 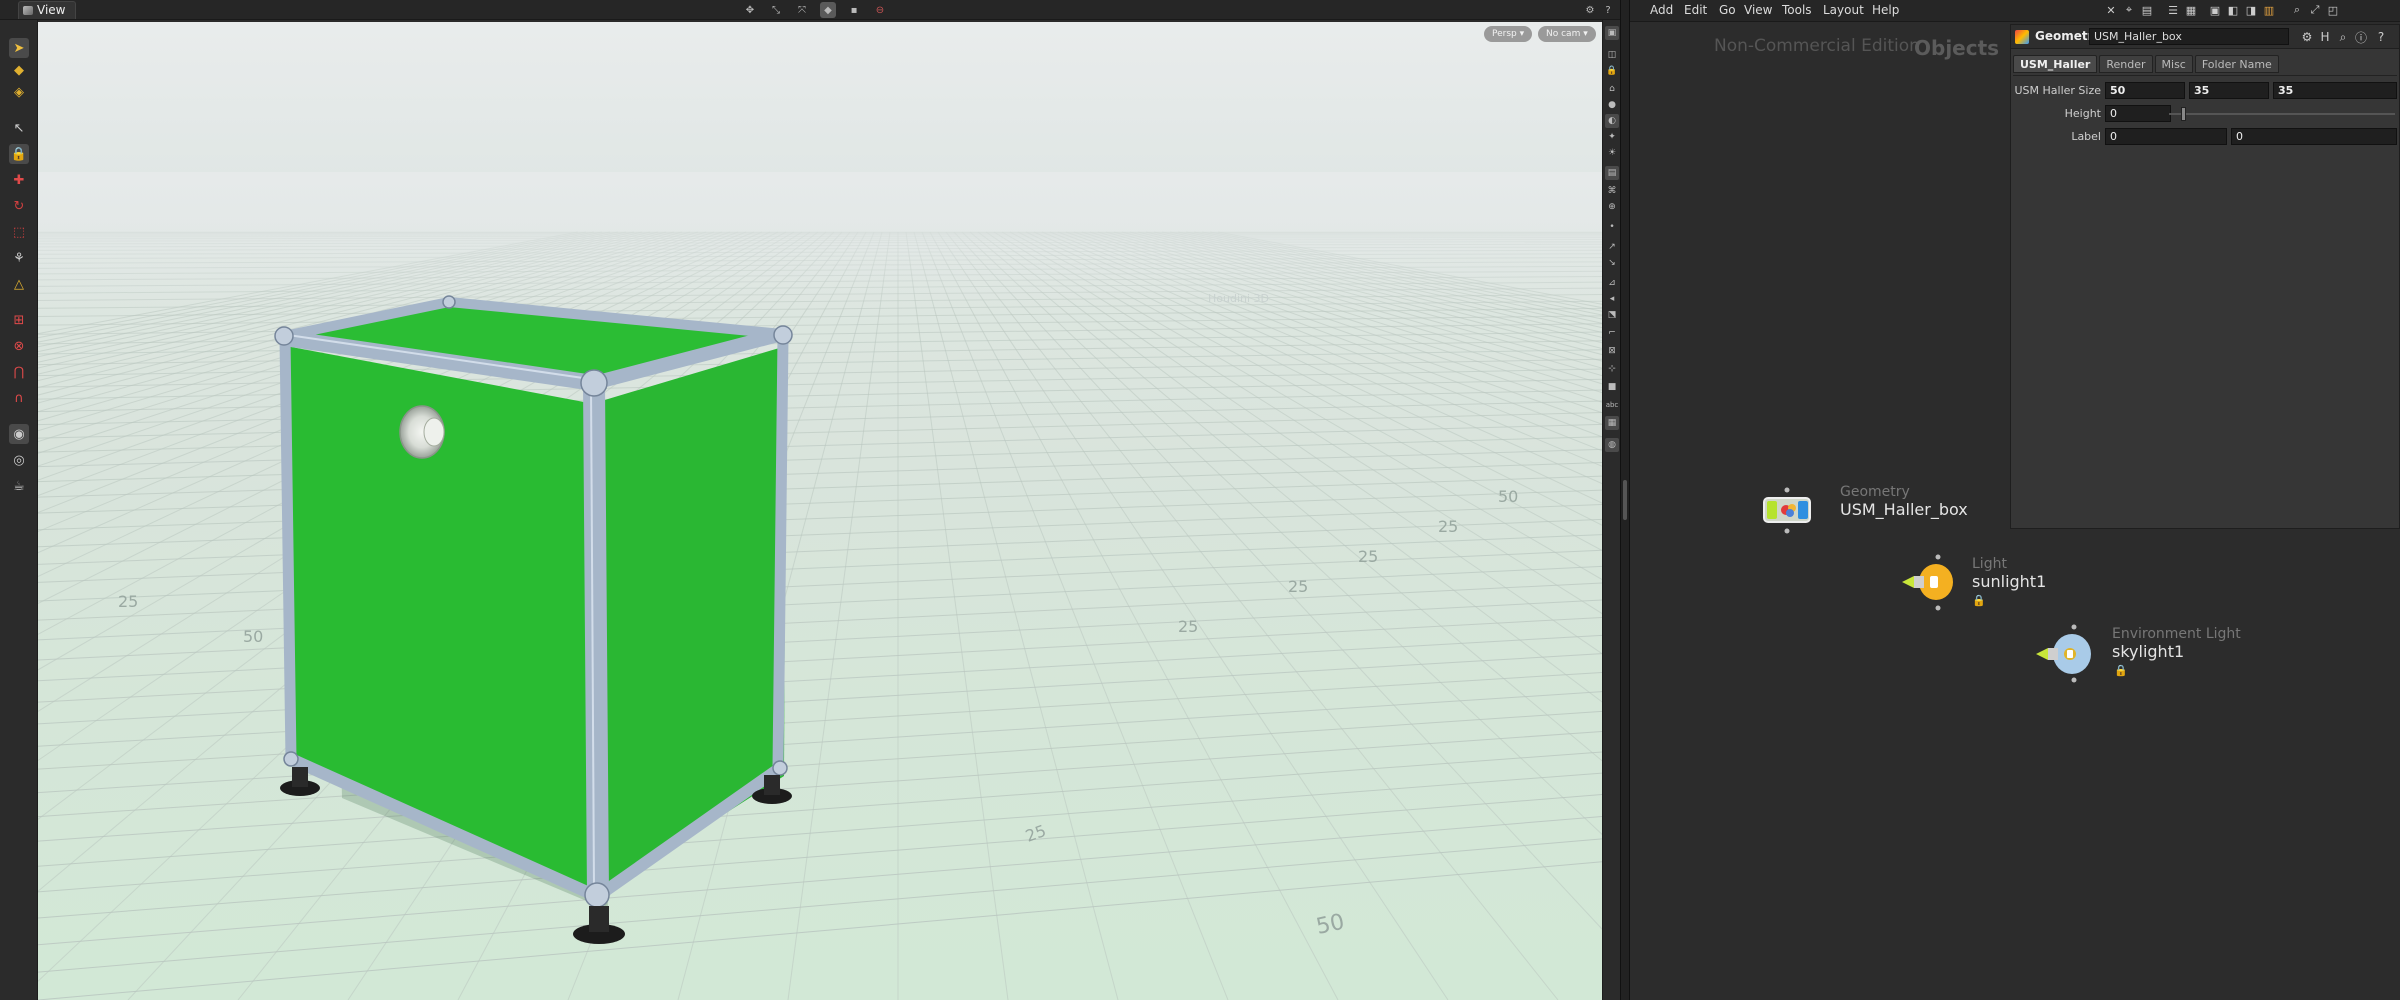 What do you see at coordinates (1612, 191) in the screenshot?
I see `ghost-icon: ⌘` at bounding box center [1612, 191].